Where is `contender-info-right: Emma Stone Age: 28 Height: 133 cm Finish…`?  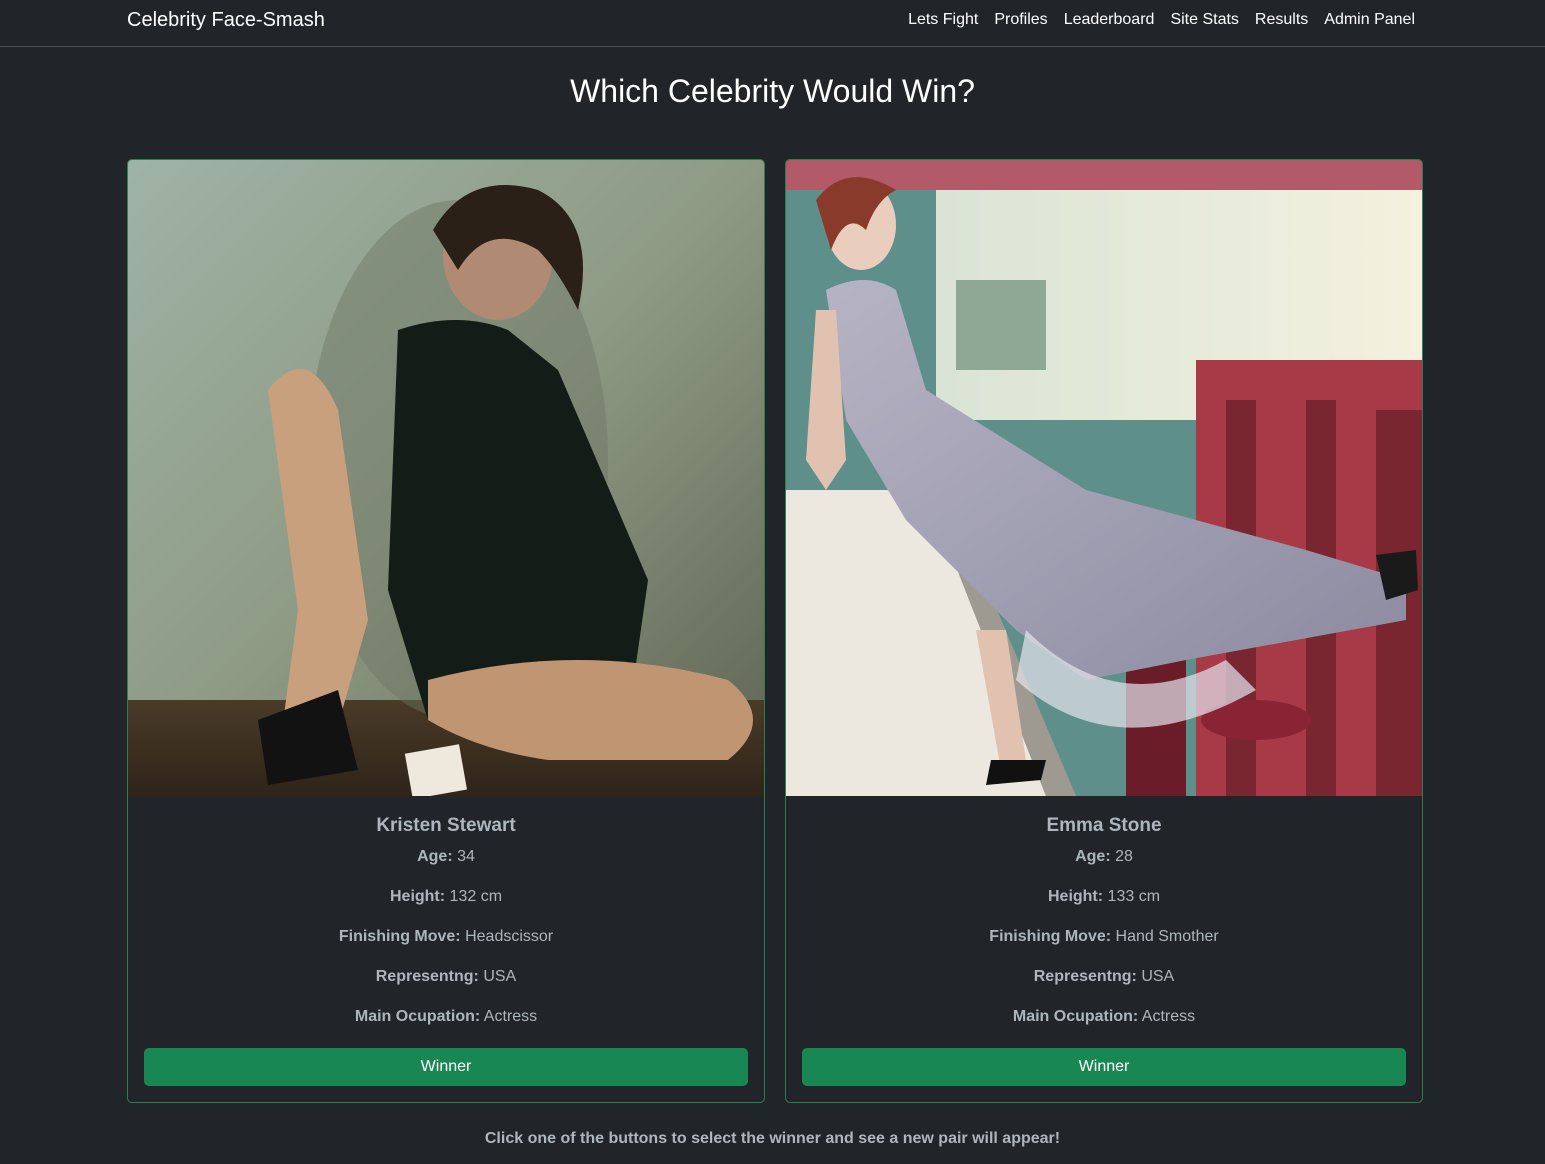
contender-info-right: Emma Stone Age: 28 Height: 133 cm Finish… is located at coordinates (1104, 921).